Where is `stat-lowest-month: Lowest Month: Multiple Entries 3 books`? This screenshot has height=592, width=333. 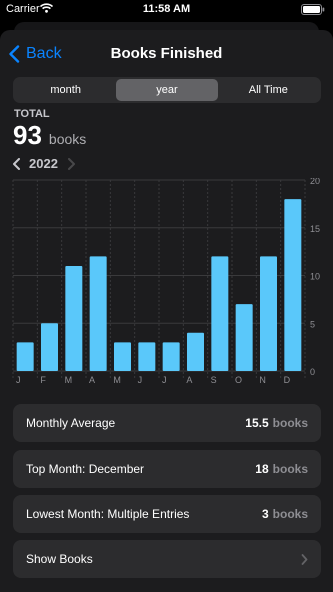
stat-lowest-month: Lowest Month: Multiple Entries 3 books is located at coordinates (167, 514).